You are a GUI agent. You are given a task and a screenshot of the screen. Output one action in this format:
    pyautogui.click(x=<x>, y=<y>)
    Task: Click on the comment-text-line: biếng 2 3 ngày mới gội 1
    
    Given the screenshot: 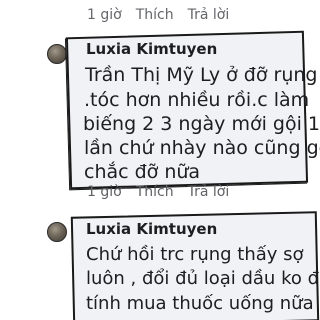 What is the action you would take?
    pyautogui.click(x=201, y=124)
    